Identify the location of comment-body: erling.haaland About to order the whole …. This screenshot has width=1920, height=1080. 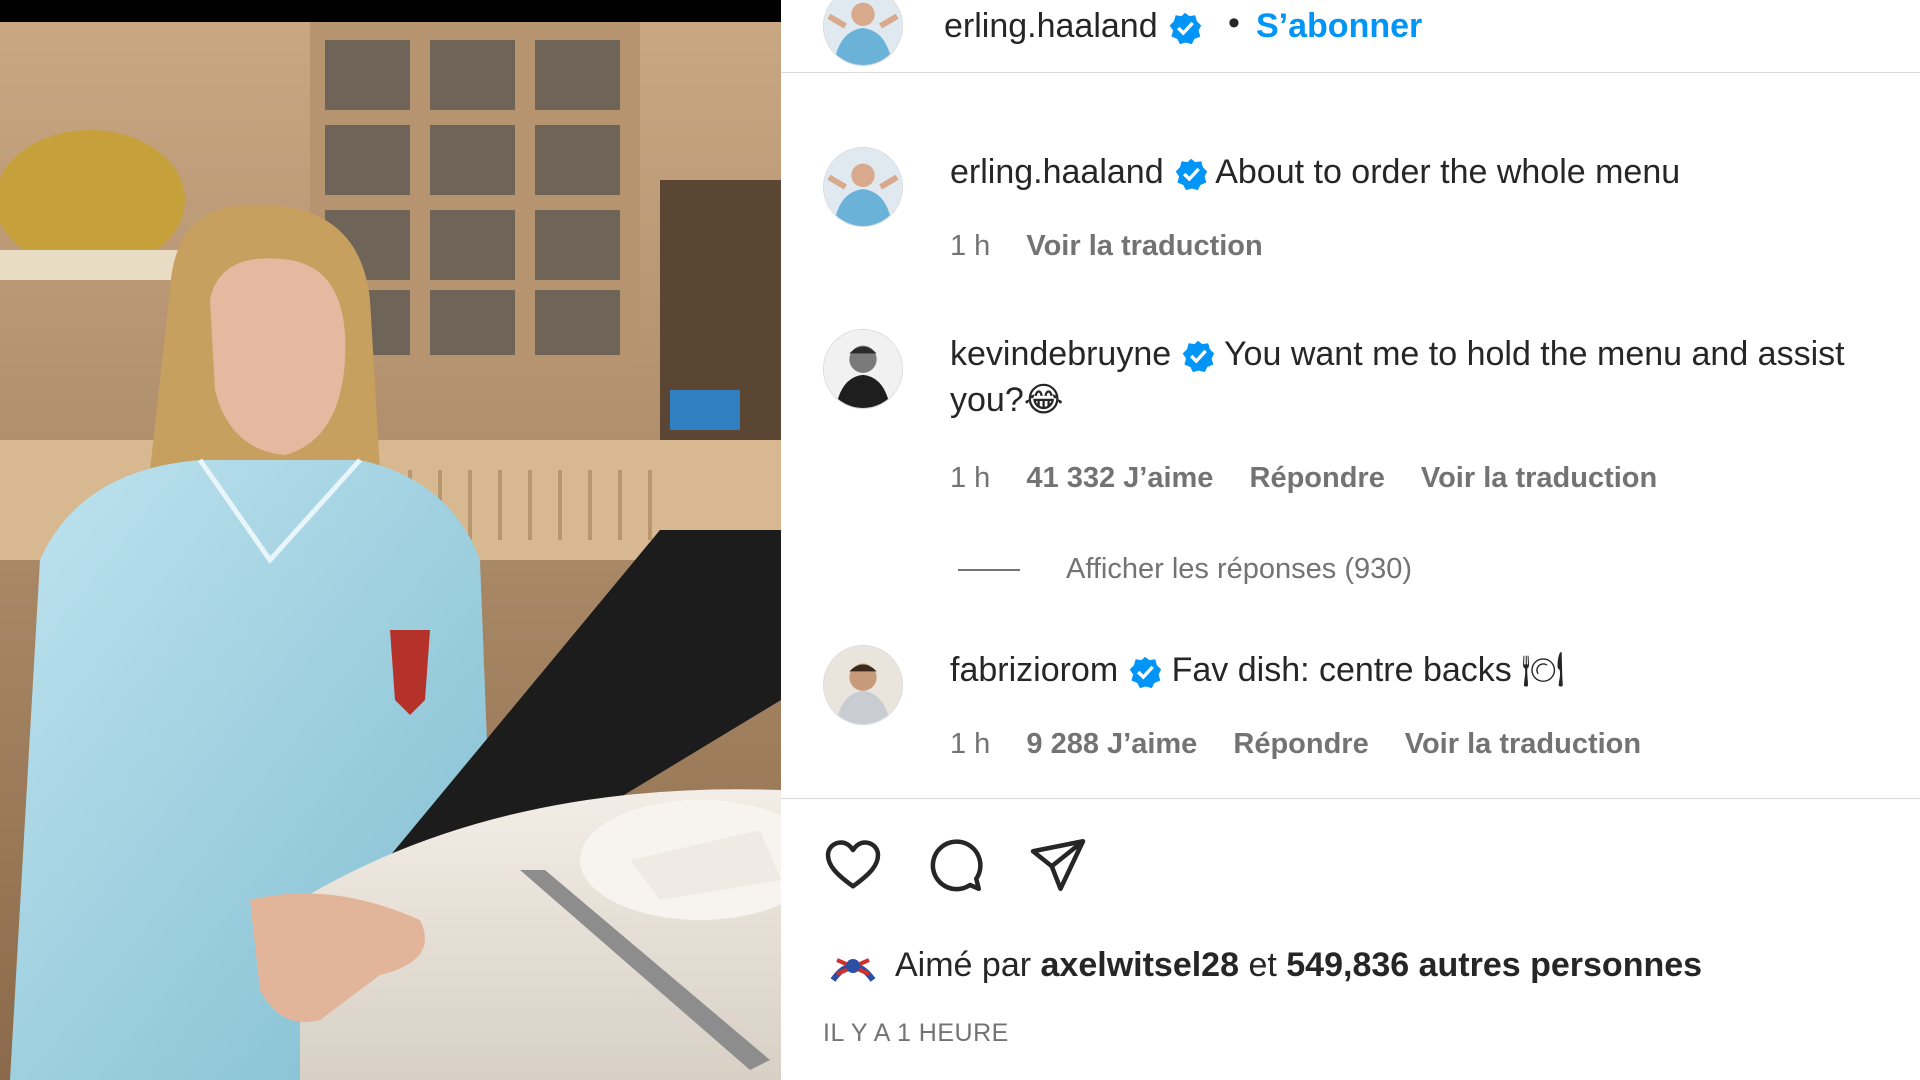
(1420, 172).